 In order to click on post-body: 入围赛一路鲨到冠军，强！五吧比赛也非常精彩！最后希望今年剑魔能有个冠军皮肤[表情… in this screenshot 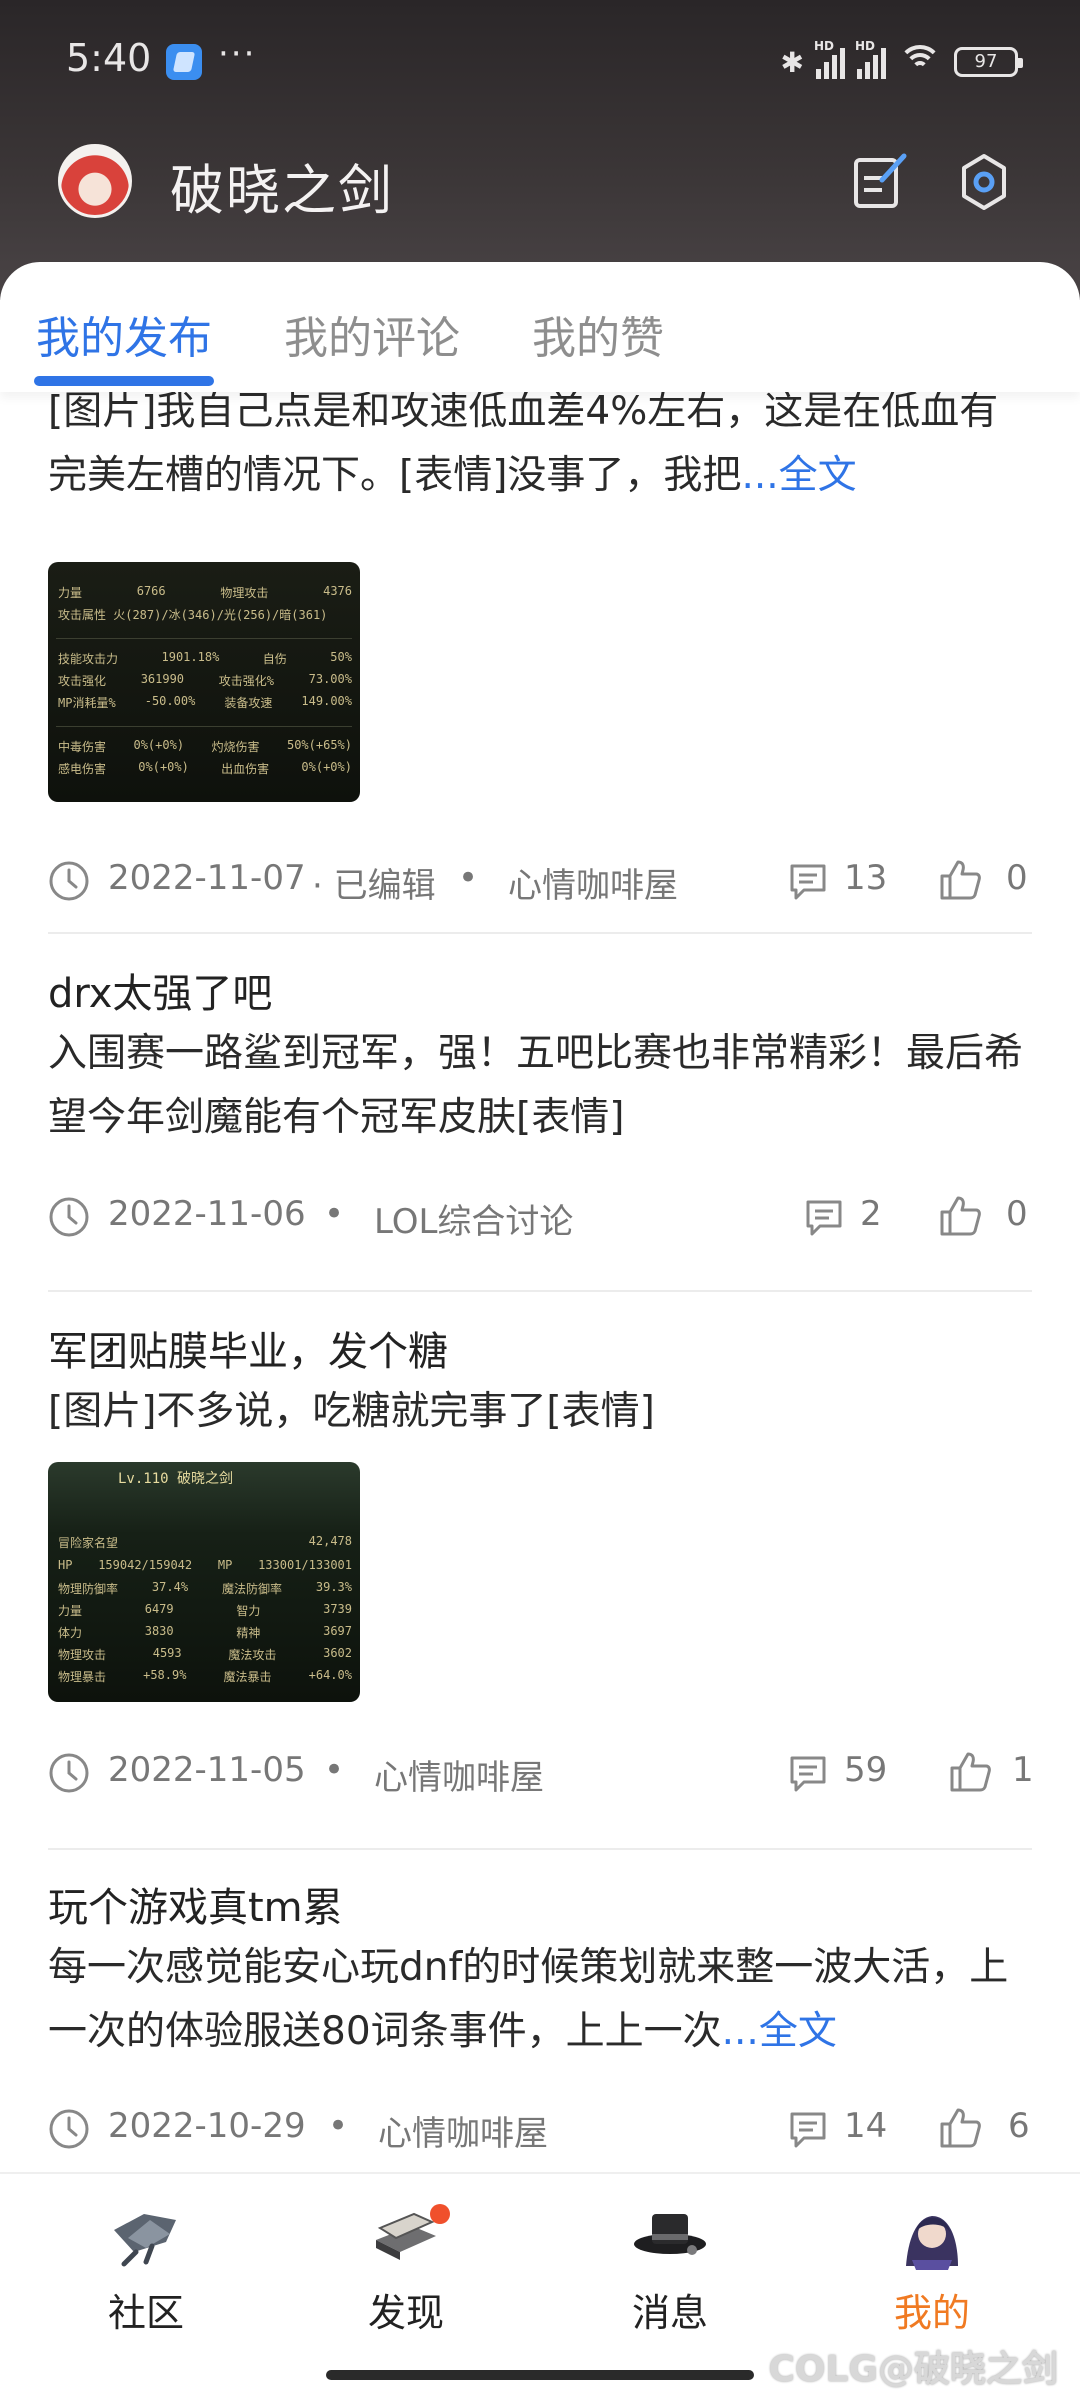, I will do `click(536, 1085)`.